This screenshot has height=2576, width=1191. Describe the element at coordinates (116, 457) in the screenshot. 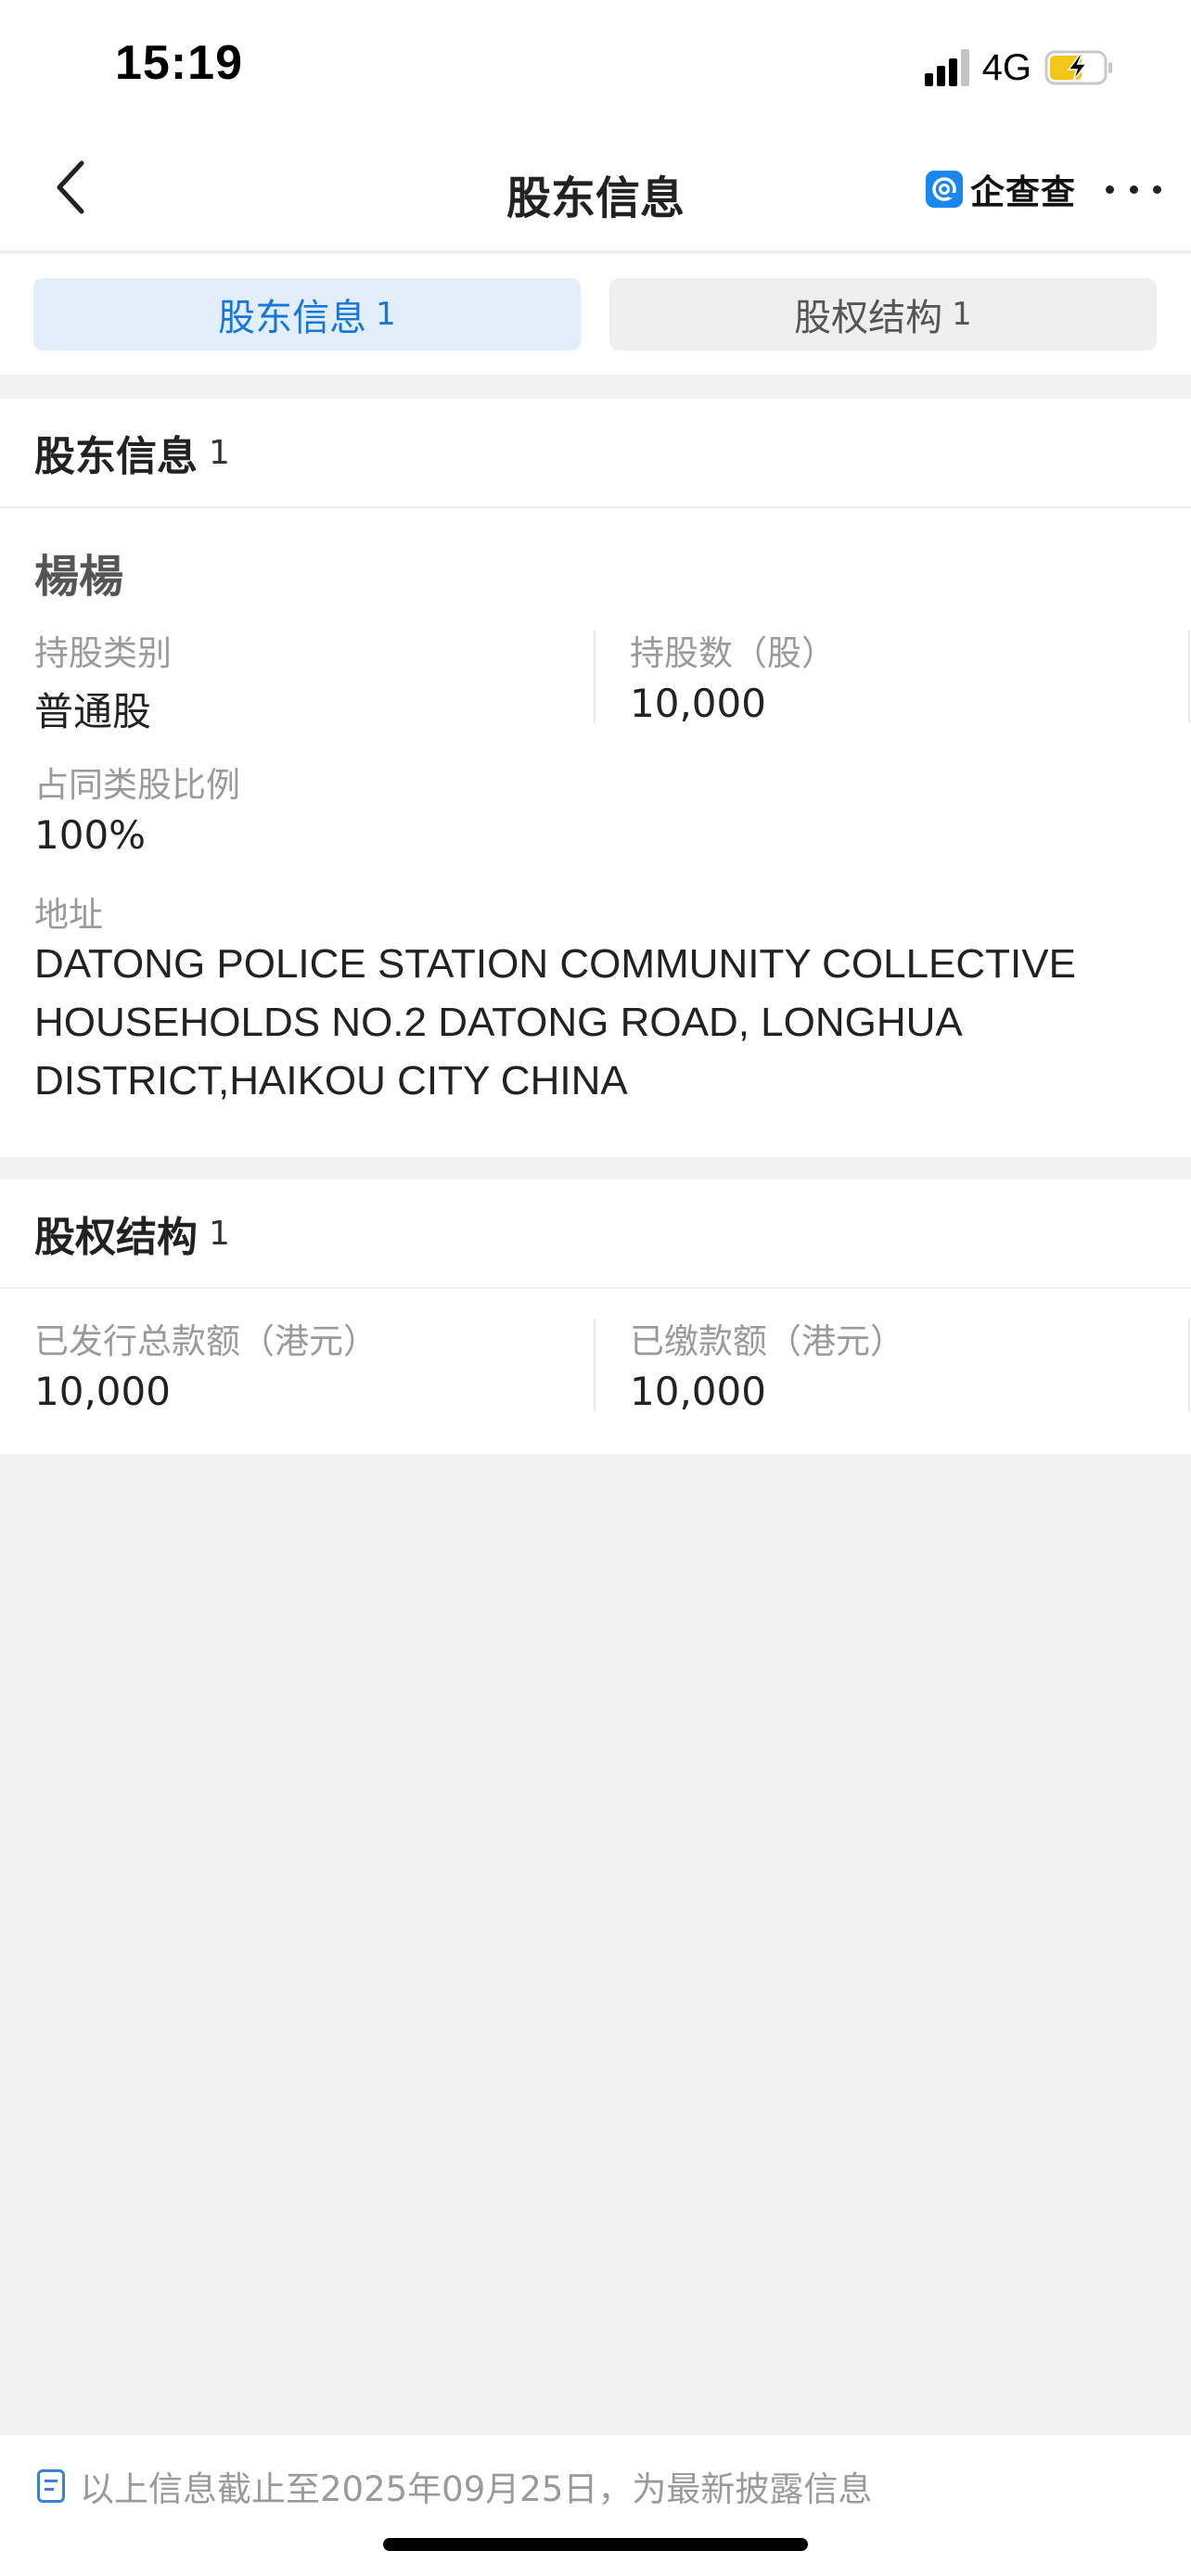

I see `section-title: 股东信息` at that location.